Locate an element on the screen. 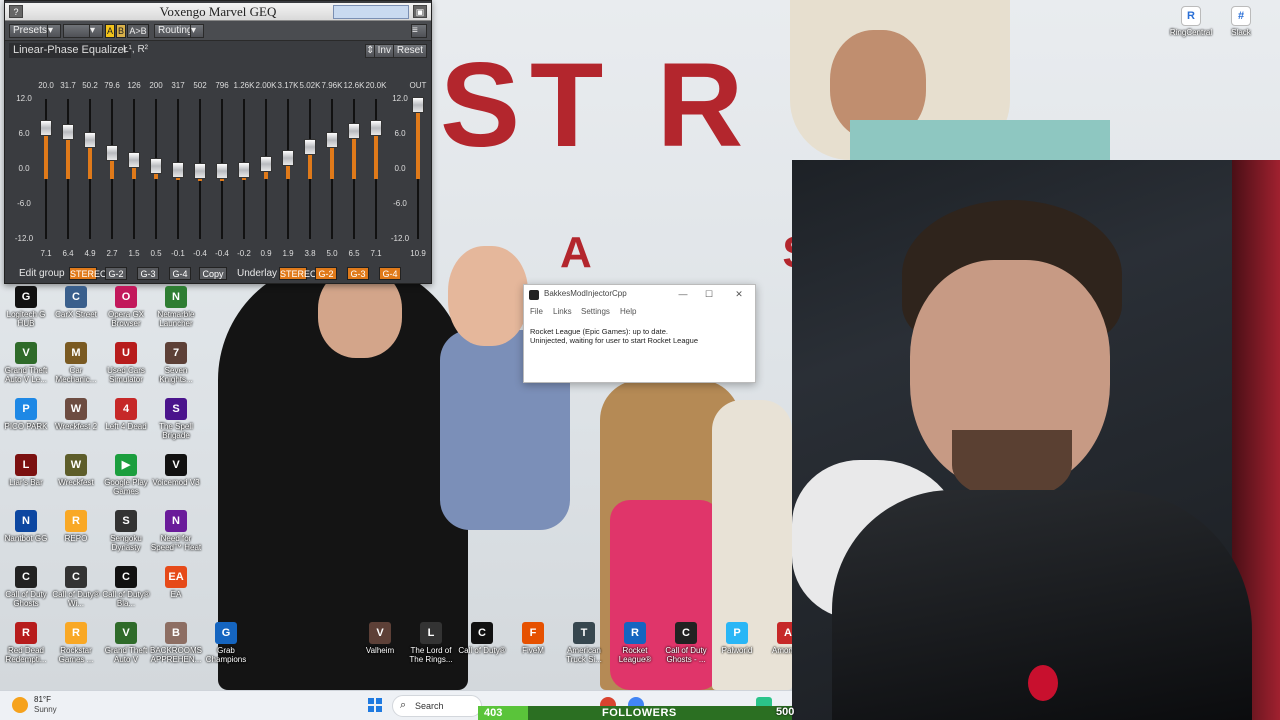 The height and width of the screenshot is (720, 1280). desktop-icon: C Call of Duty® is located at coordinates (482, 638).